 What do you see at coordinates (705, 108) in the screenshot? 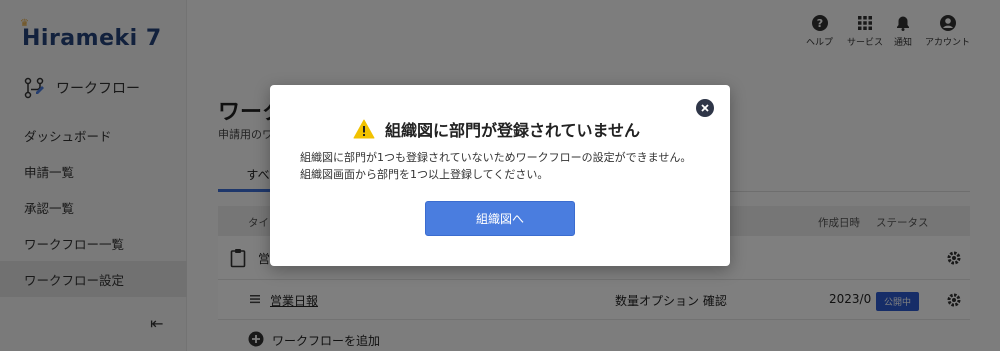
I see `close-icon` at bounding box center [705, 108].